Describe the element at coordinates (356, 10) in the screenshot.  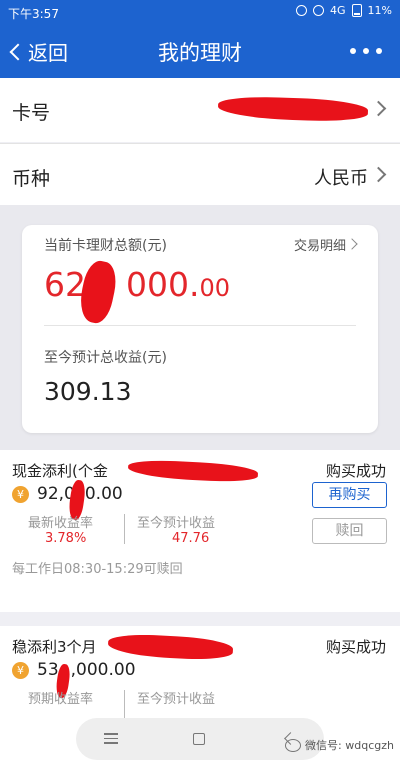
I see `battery-icon` at that location.